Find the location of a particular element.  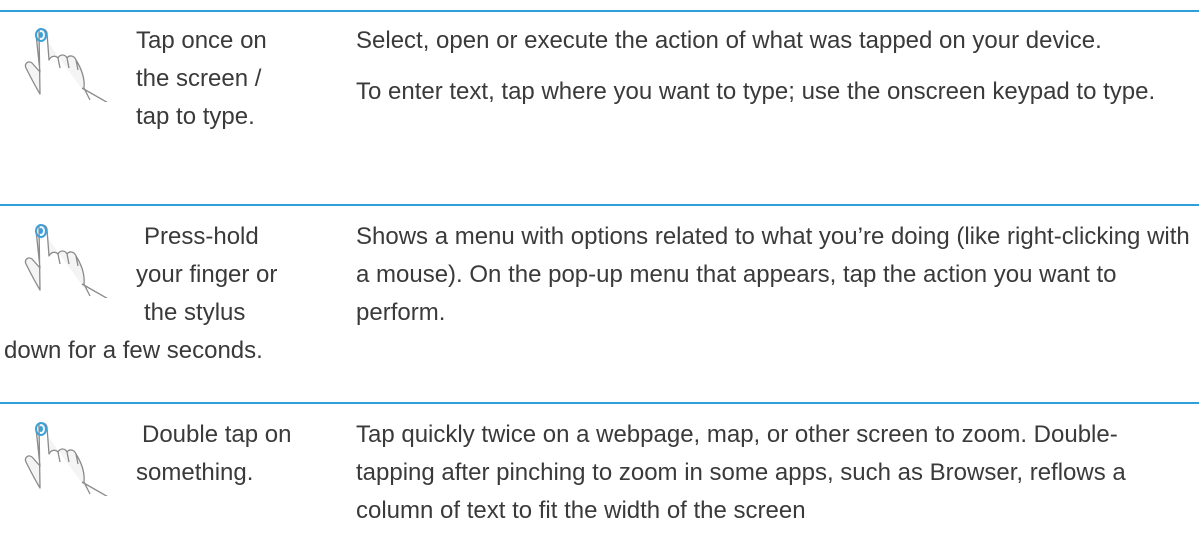

gesture-line: tap to type. is located at coordinates (195, 116).